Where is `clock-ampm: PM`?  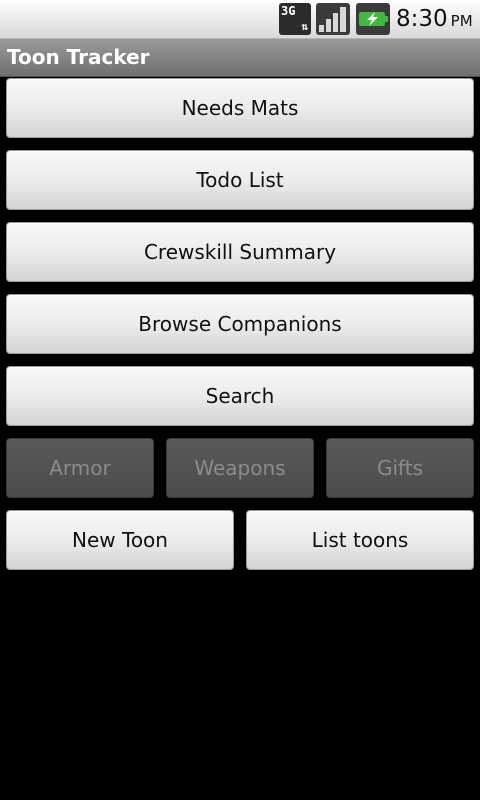
clock-ampm: PM is located at coordinates (461, 21).